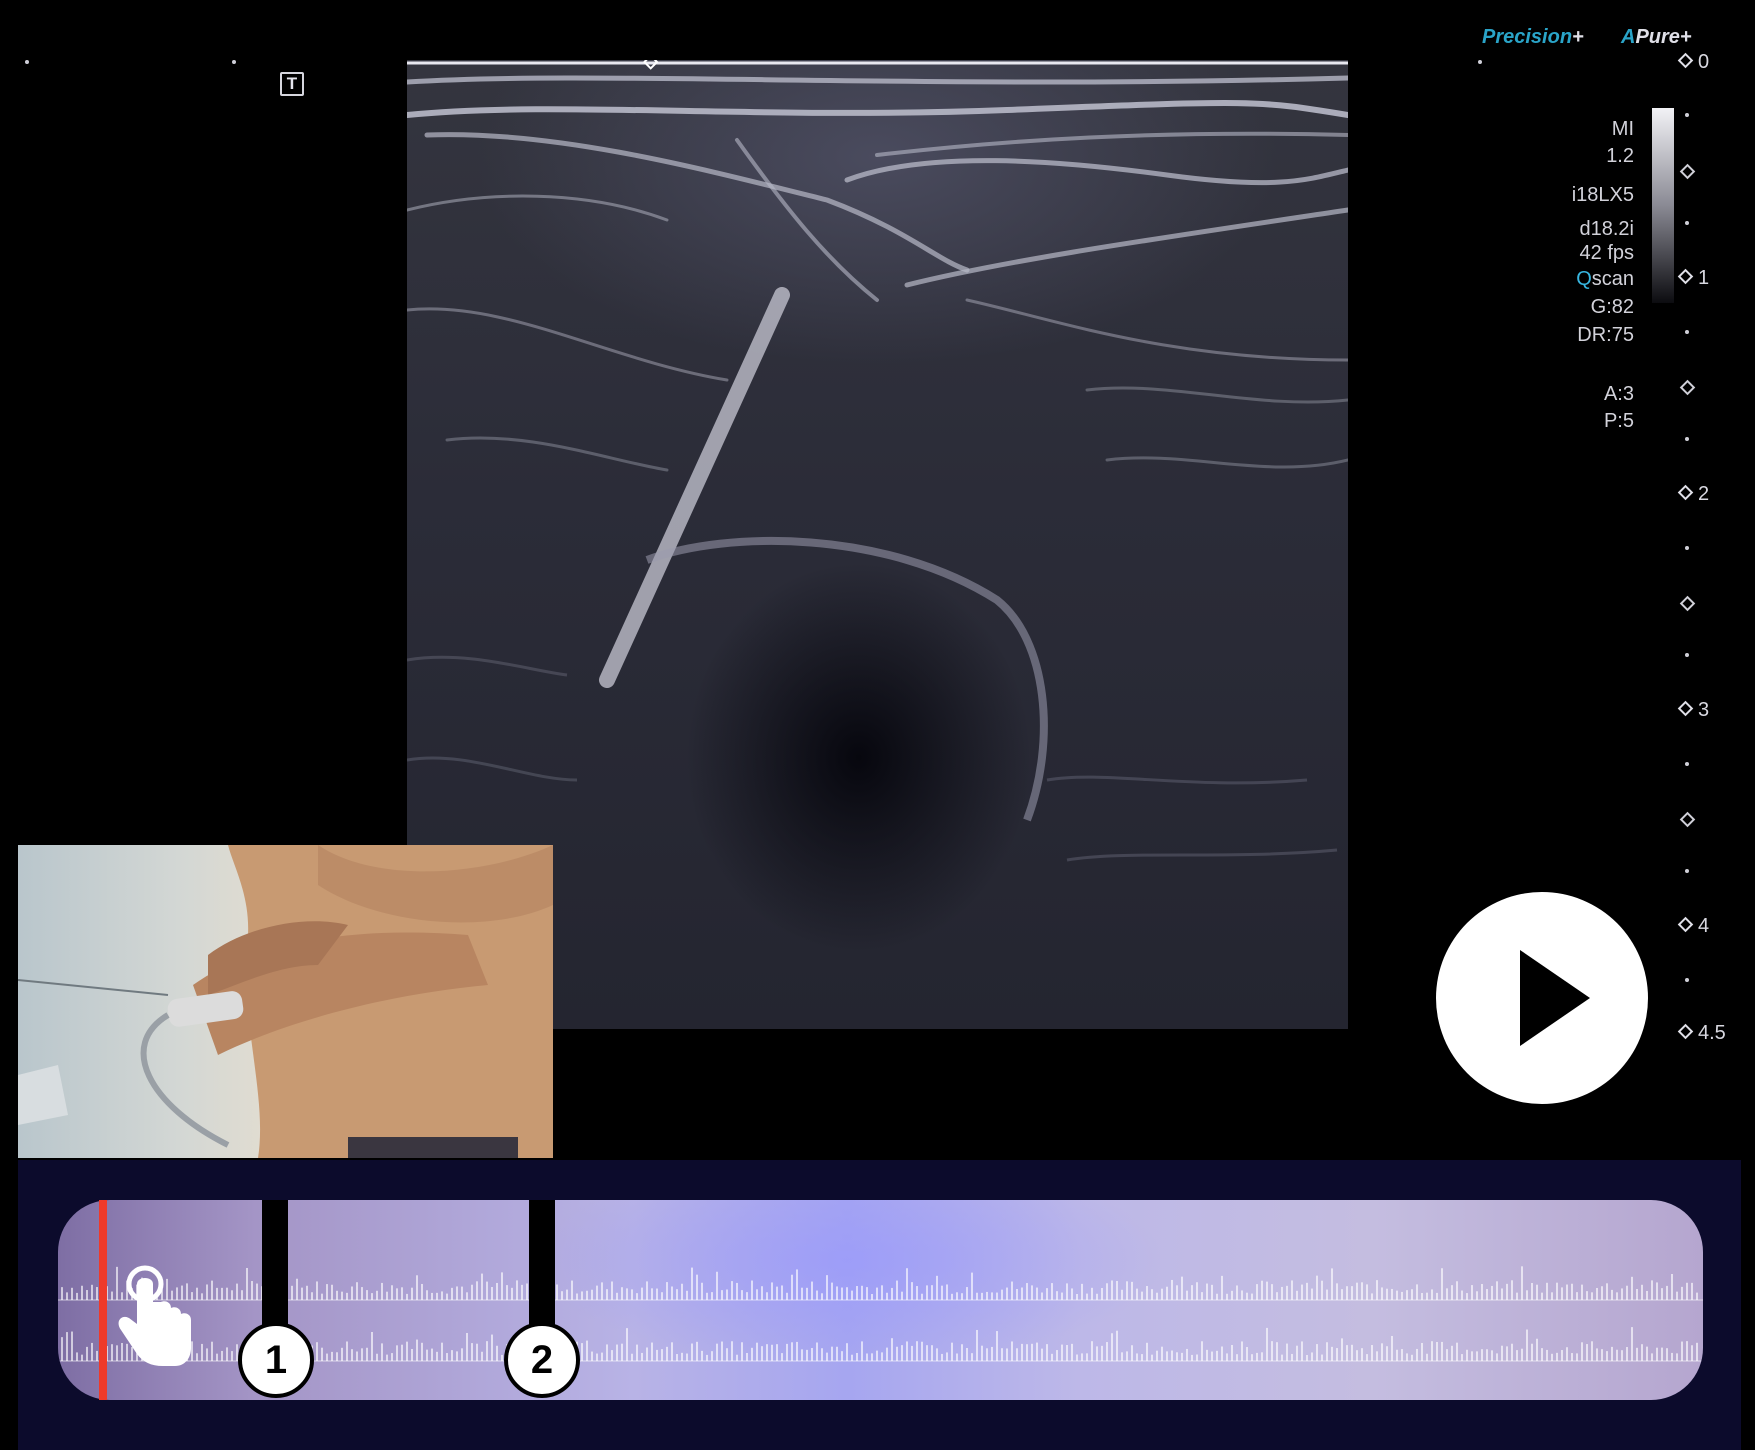  Describe the element at coordinates (1663, 205) in the screenshot. I see `gray-map-bar` at that location.